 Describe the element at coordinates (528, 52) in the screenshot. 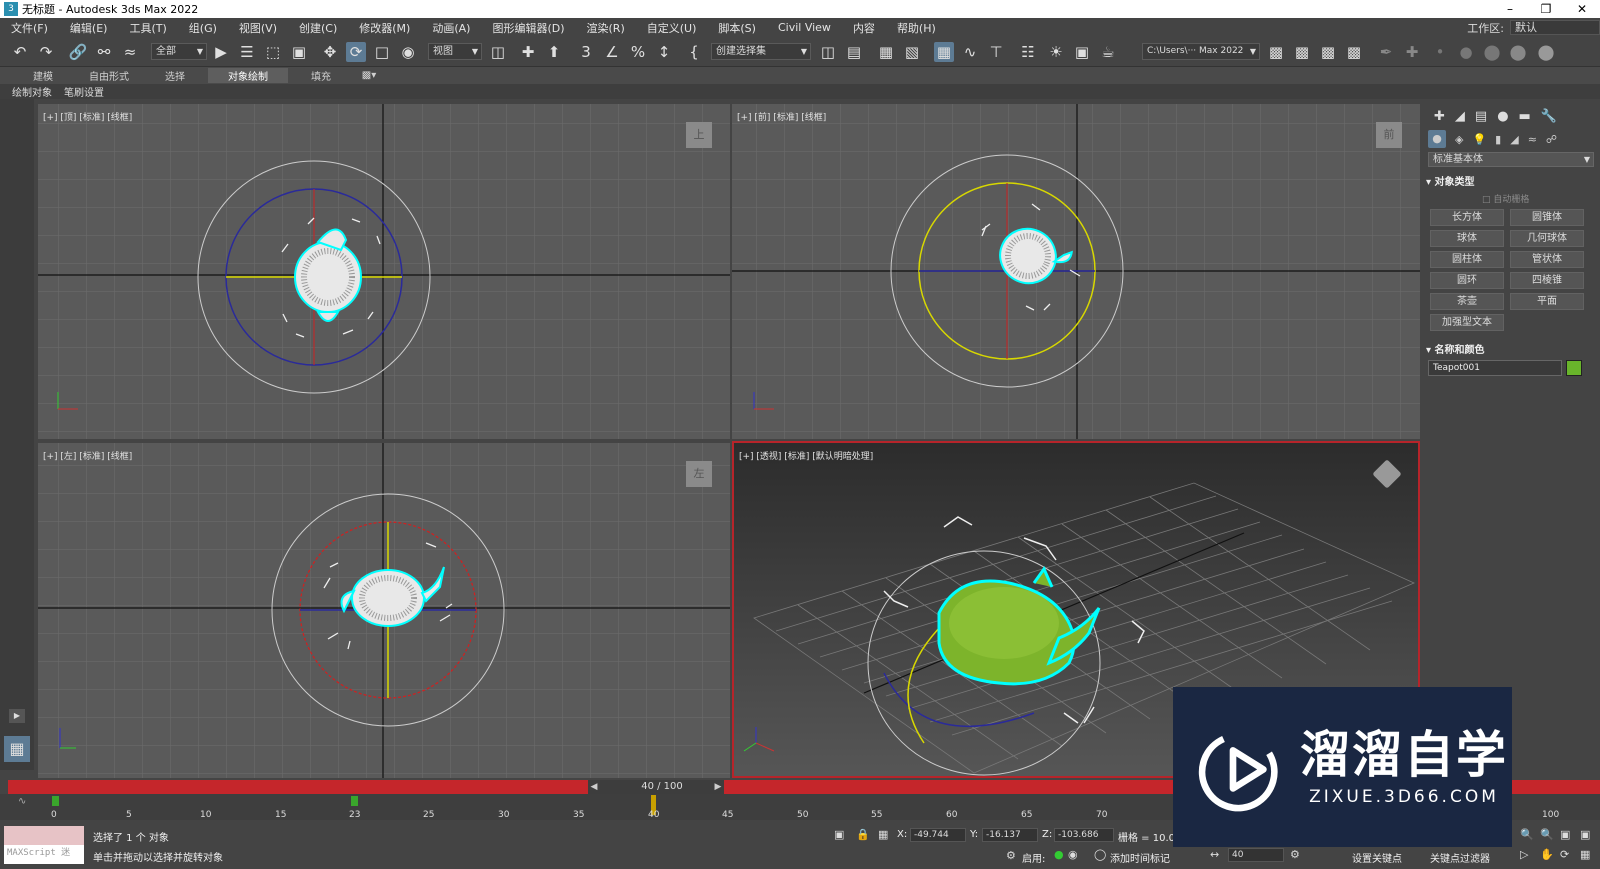

I see `select-manipulate-icon: ✚` at that location.